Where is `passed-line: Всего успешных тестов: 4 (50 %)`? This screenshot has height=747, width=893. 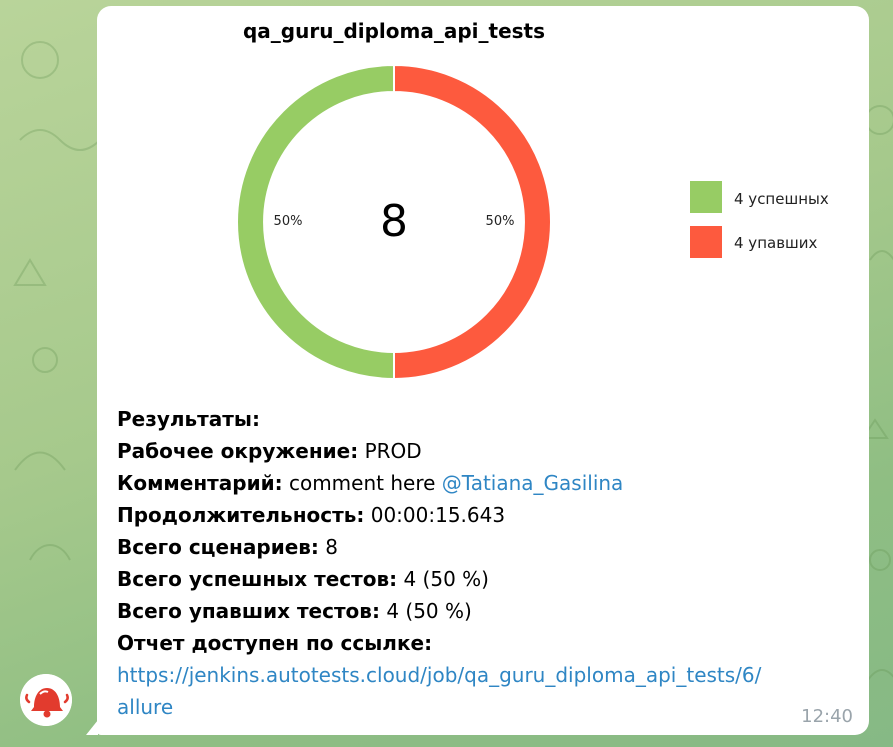 passed-line: Всего успешных тестов: 4 (50 %) is located at coordinates (303, 579).